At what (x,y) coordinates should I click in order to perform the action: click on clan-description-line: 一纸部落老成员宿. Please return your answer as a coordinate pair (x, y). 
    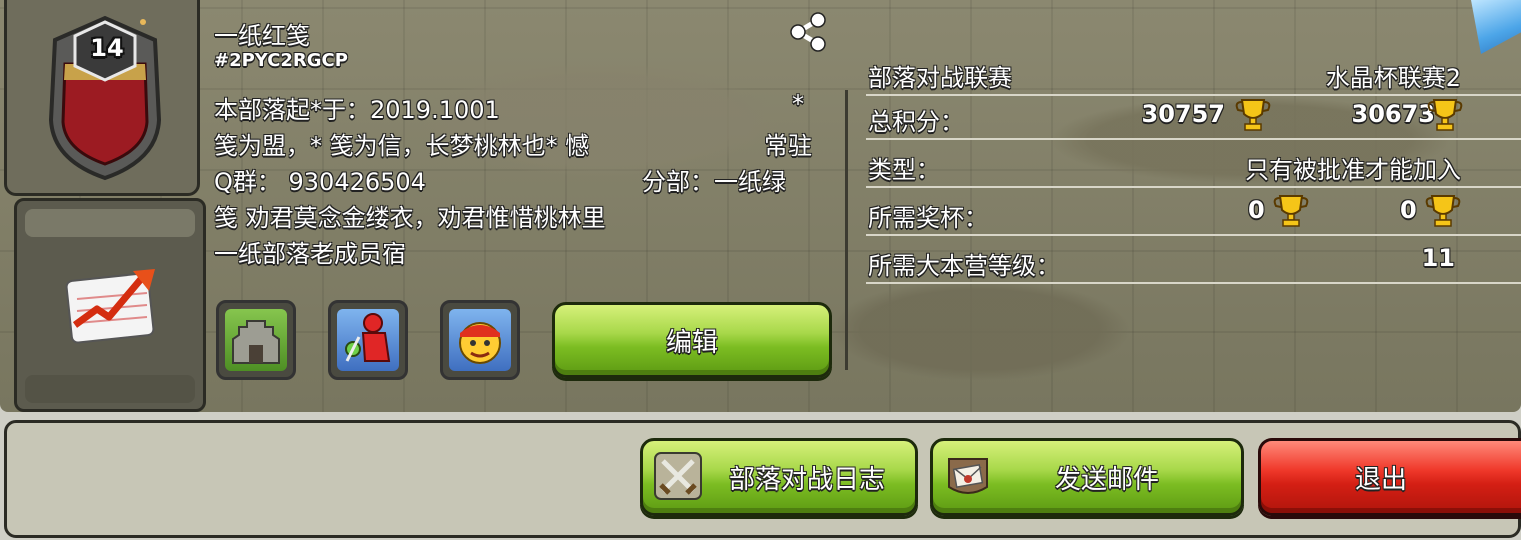
    Looking at the image, I should click on (310, 254).